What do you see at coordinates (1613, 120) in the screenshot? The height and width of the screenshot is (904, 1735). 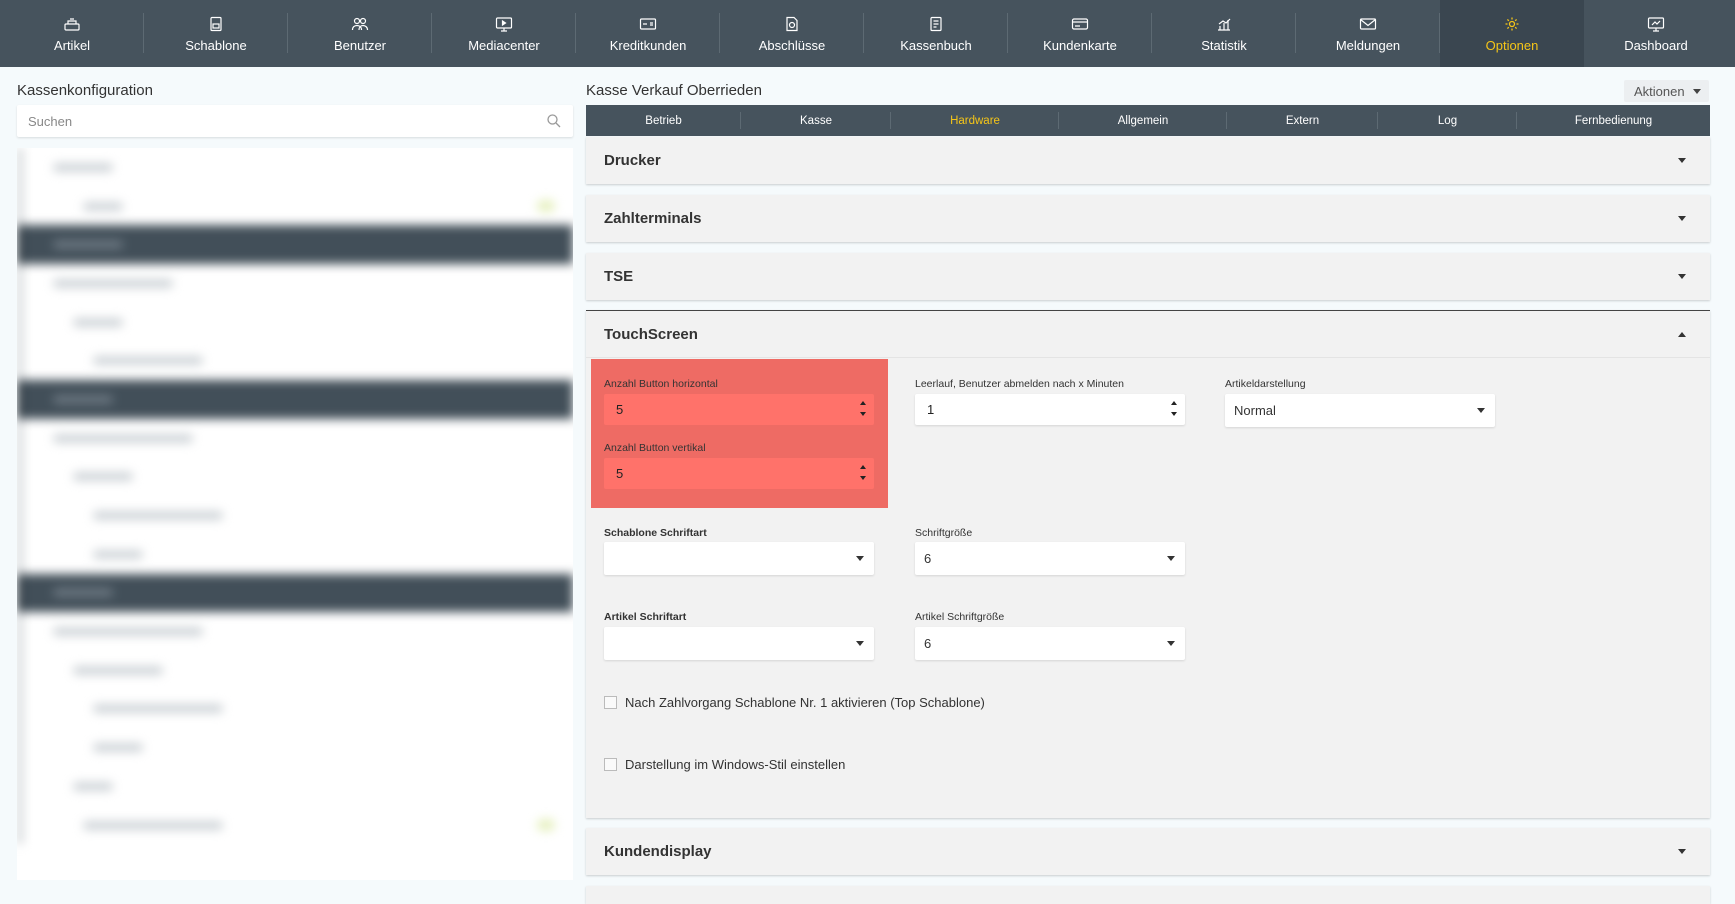 I see `tab-fernbedienung: Fernbedienung` at bounding box center [1613, 120].